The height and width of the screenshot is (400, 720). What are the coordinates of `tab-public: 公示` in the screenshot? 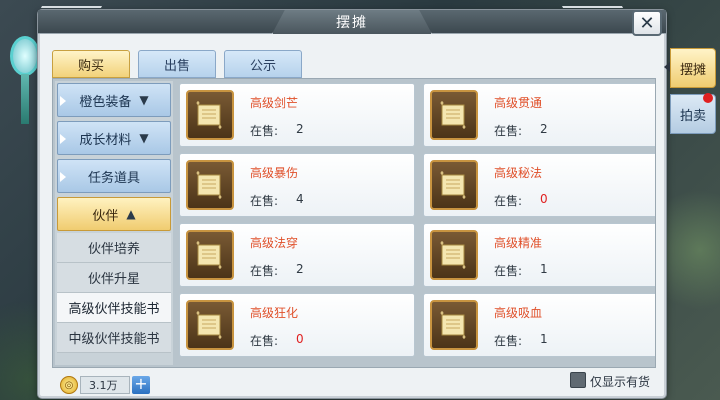 It's located at (263, 64).